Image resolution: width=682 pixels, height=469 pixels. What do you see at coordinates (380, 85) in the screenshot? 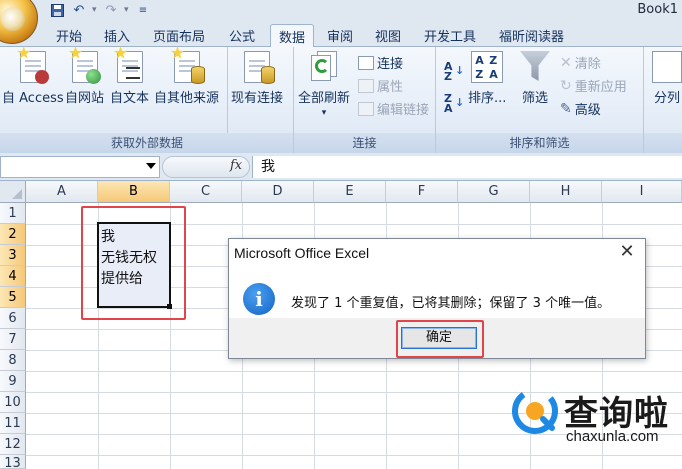
I see `properties-button: 属性` at bounding box center [380, 85].